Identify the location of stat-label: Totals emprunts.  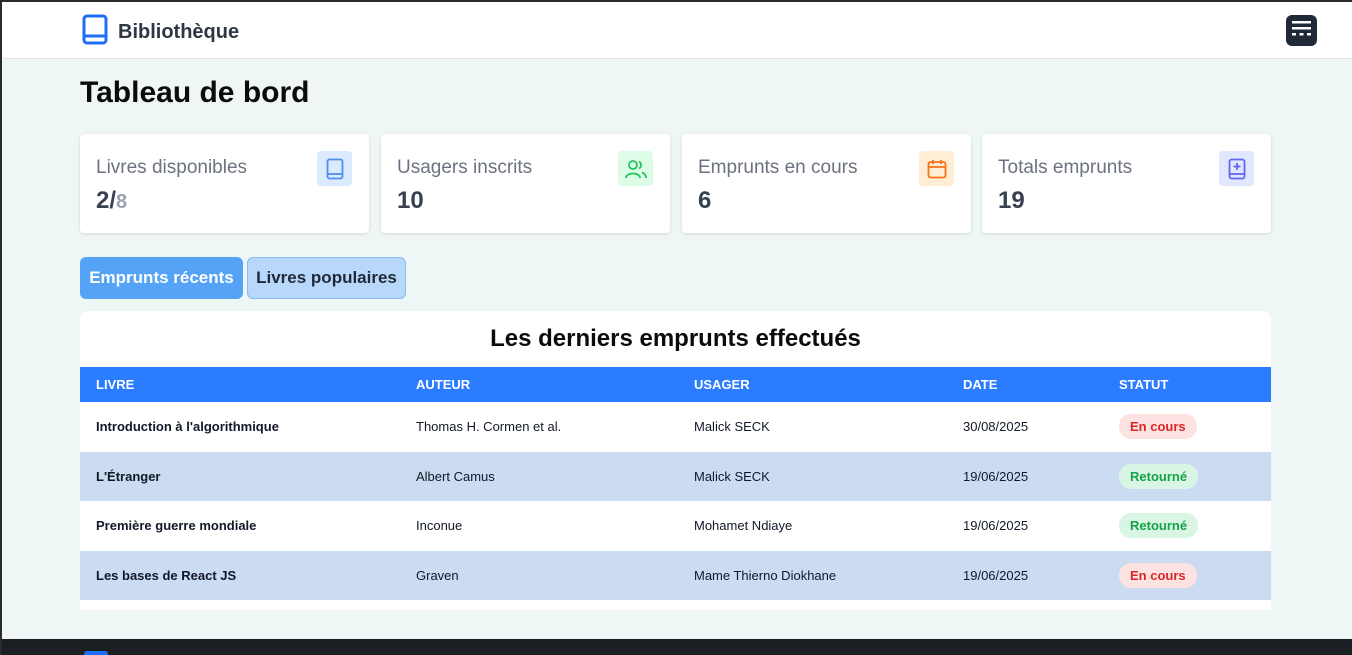
(1065, 167).